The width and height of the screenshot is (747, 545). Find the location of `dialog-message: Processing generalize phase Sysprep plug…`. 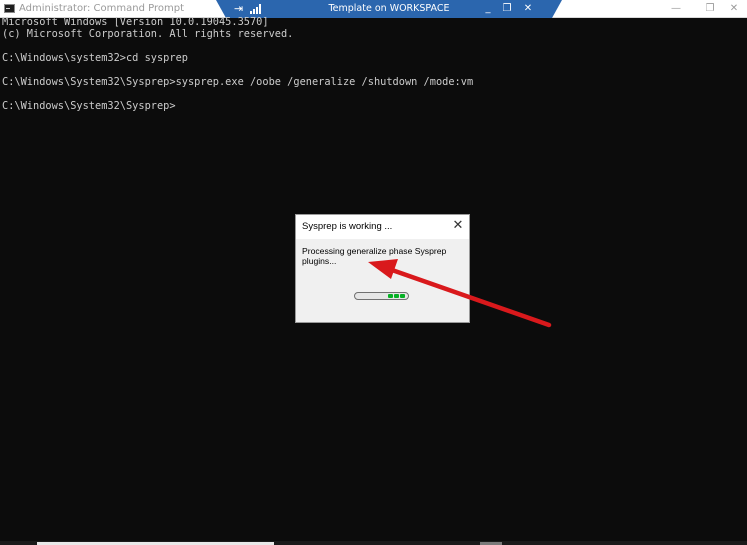

dialog-message: Processing generalize phase Sysprep plug… is located at coordinates (374, 256).